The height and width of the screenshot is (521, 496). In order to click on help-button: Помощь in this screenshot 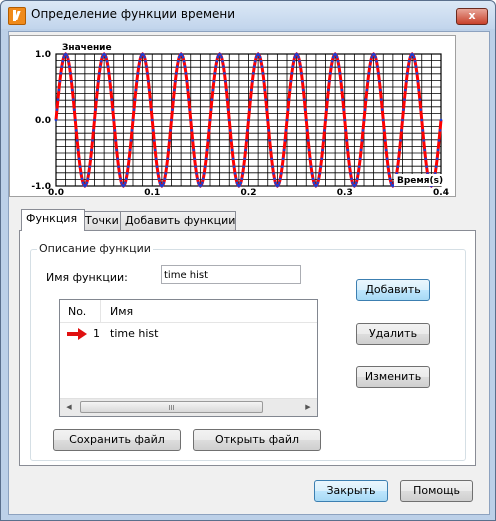, I will do `click(436, 491)`.